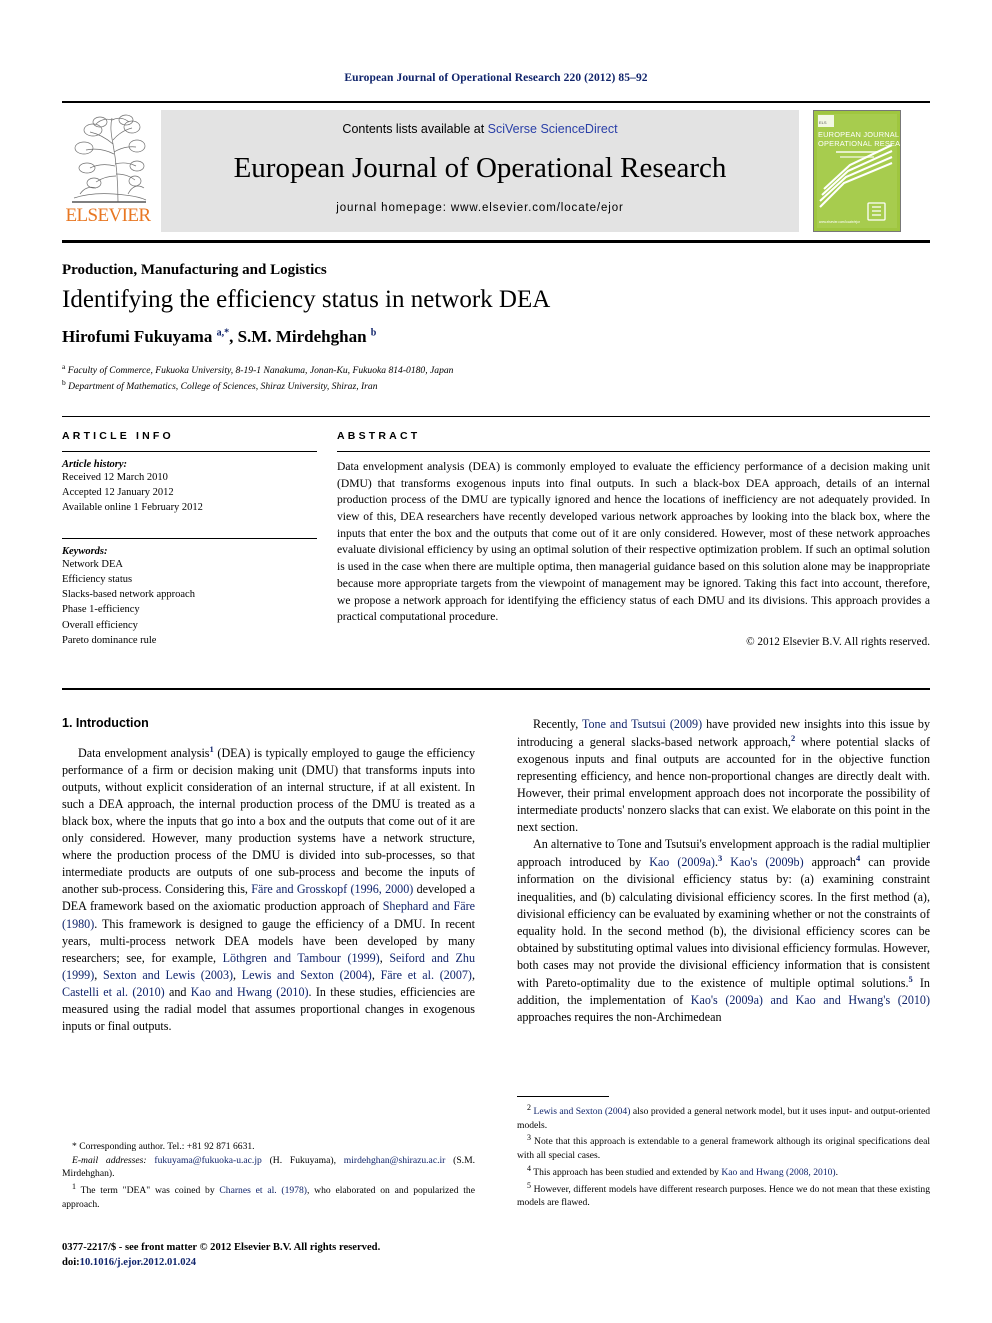  Describe the element at coordinates (557, 724) in the screenshot. I see `text-run: Recently,` at that location.